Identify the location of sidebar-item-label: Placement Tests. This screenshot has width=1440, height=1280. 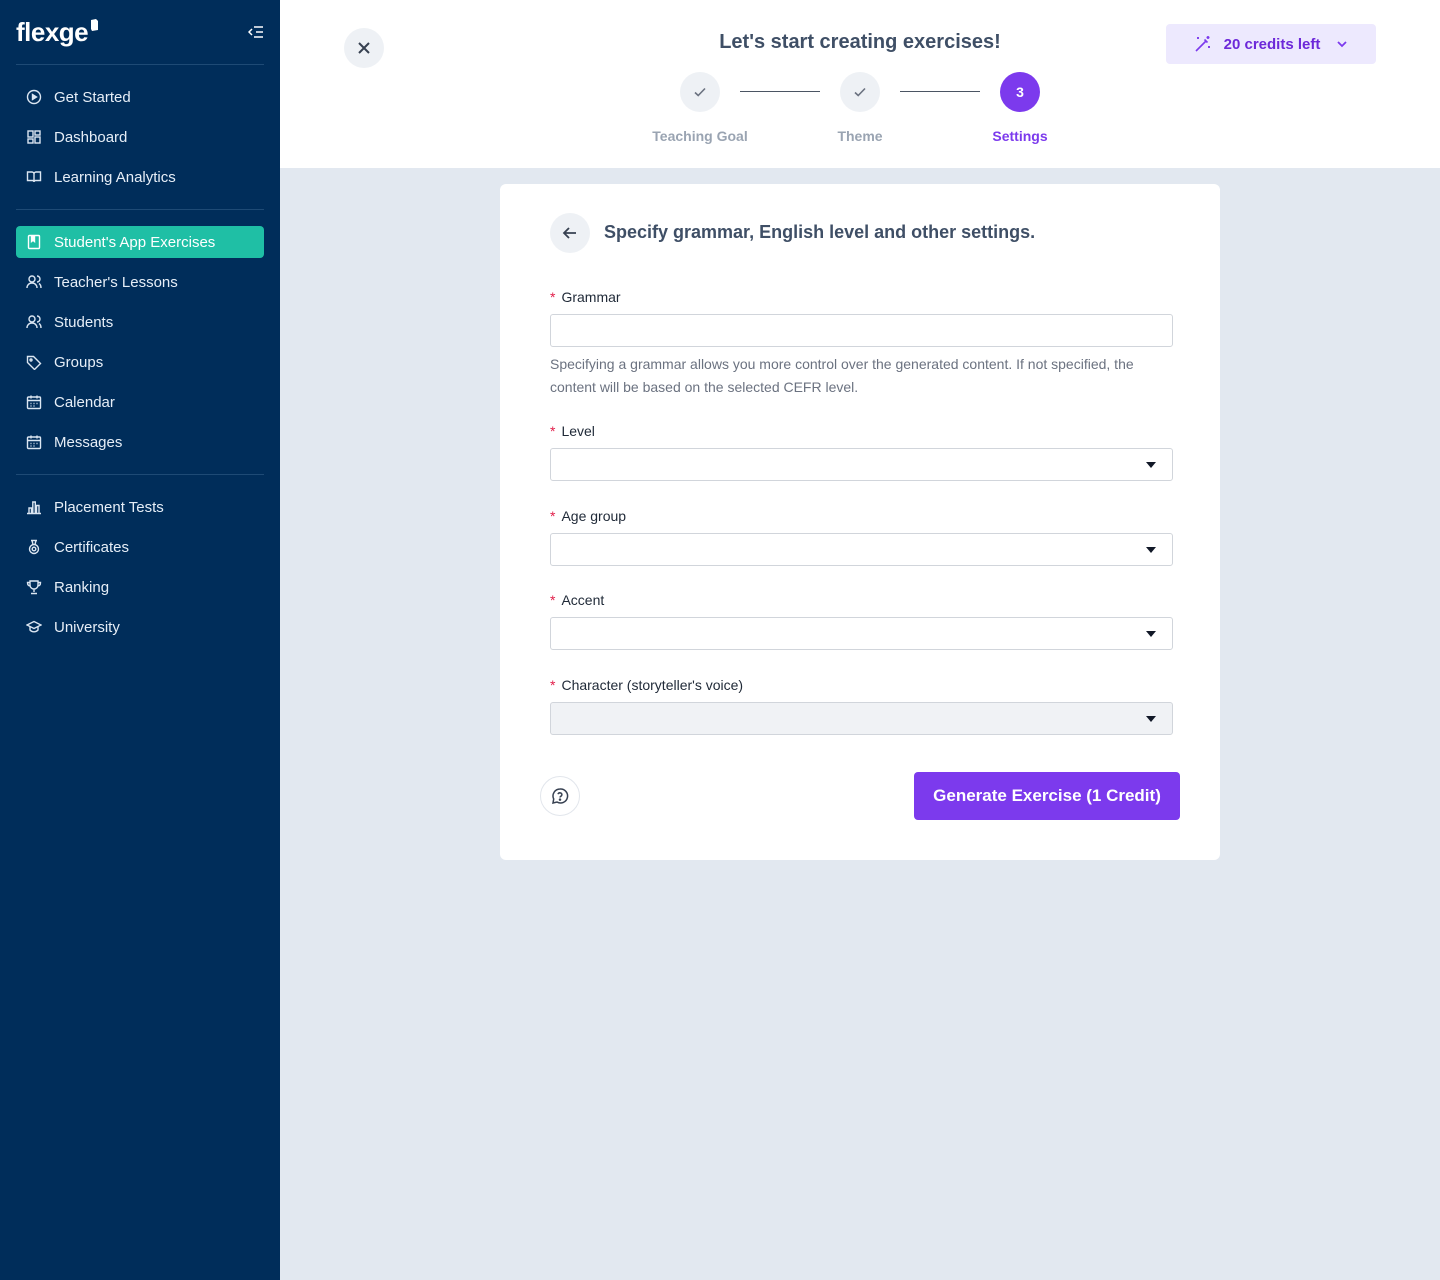
(109, 507).